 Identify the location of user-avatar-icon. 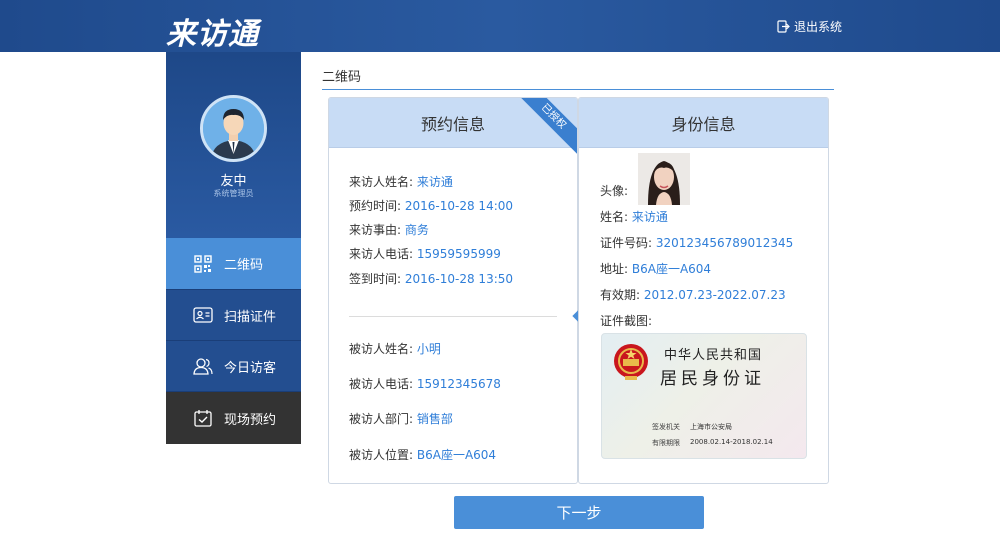
(233, 128).